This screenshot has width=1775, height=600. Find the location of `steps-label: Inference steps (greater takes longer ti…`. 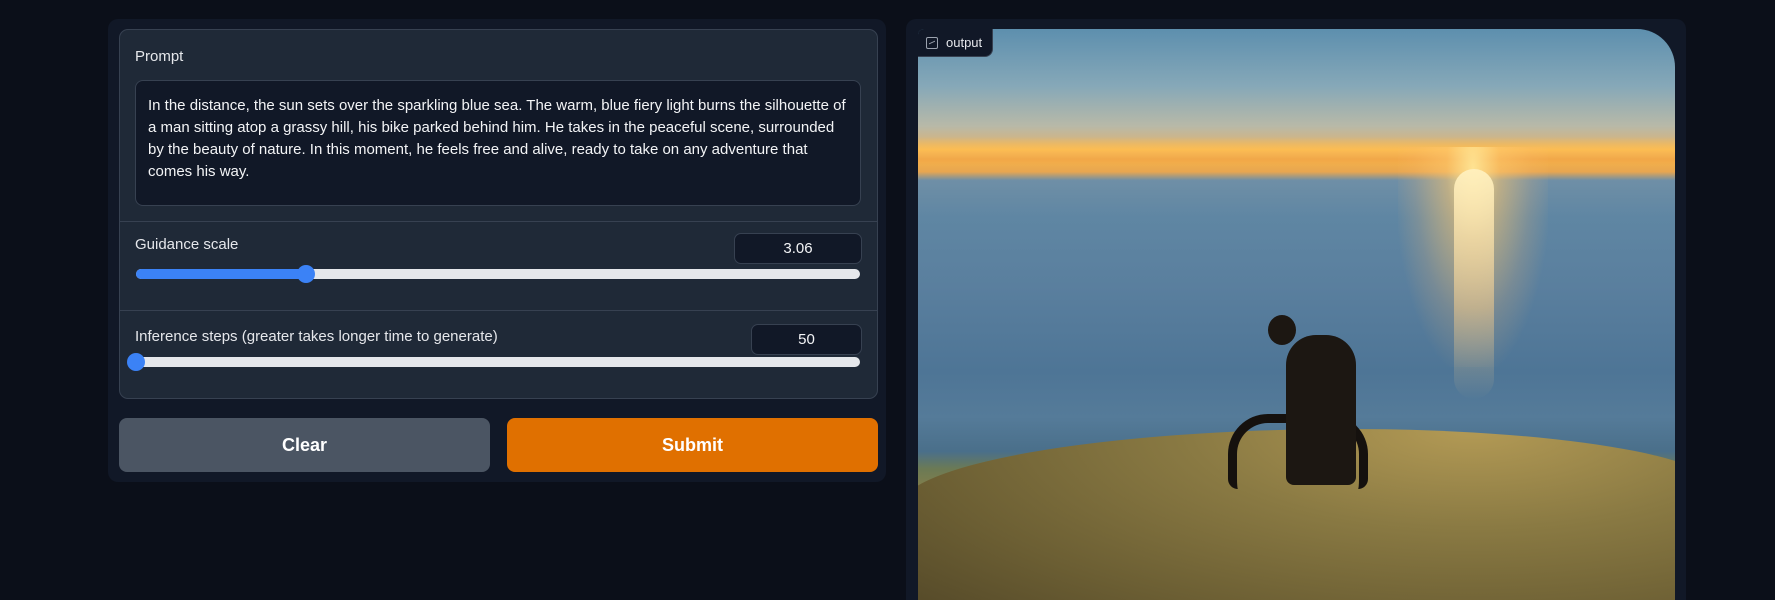

steps-label: Inference steps (greater takes longer ti… is located at coordinates (316, 336).